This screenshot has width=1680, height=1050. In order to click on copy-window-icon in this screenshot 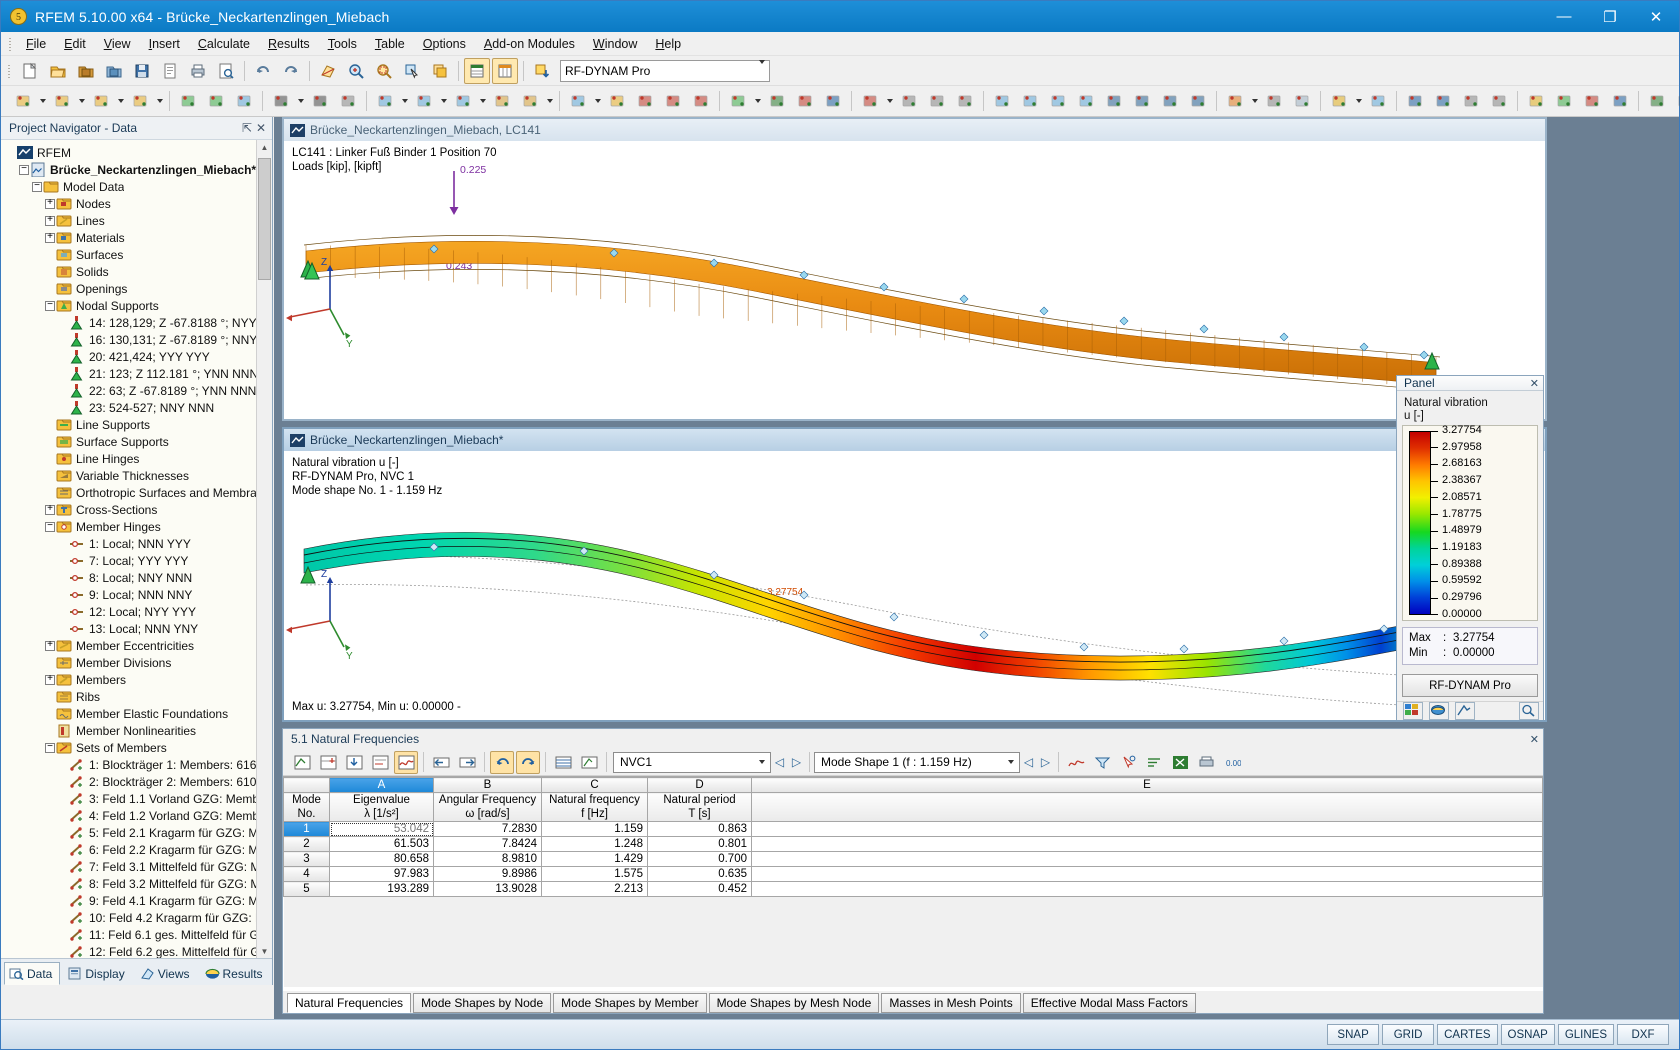, I will do `click(440, 71)`.